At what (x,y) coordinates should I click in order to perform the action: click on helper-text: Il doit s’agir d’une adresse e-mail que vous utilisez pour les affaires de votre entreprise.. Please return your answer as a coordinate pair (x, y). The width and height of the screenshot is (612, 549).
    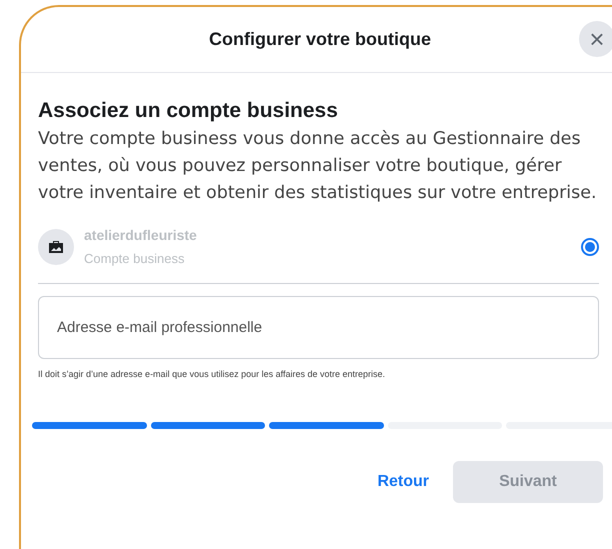
    Looking at the image, I should click on (212, 374).